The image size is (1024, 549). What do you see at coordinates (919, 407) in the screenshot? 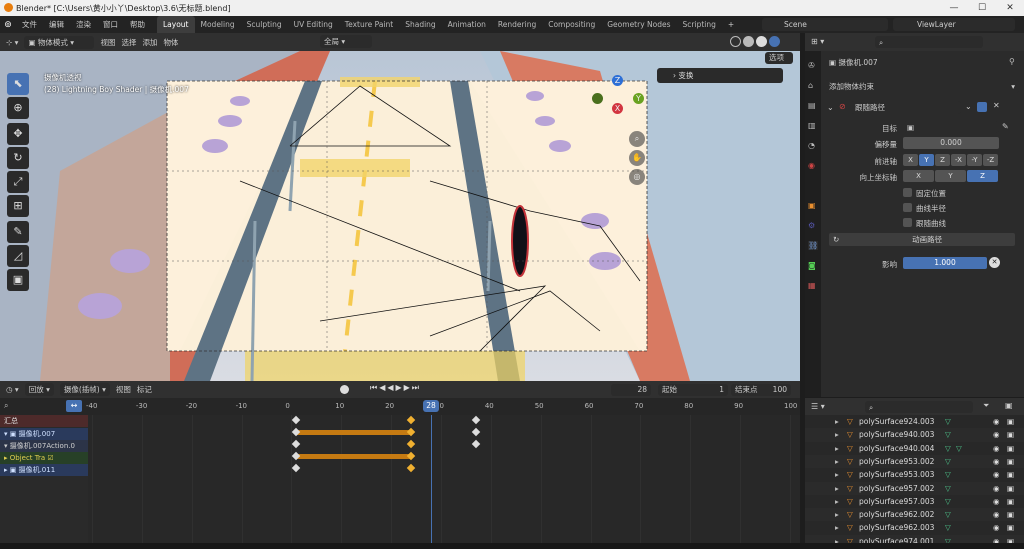
I see `outliner-search: ⌕` at bounding box center [919, 407].